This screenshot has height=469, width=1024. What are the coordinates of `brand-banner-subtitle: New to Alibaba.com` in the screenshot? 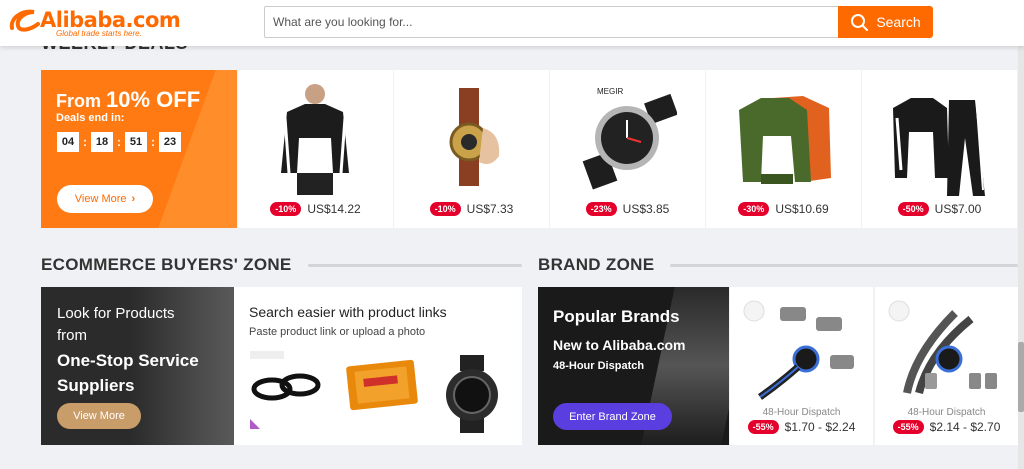 It's located at (619, 345).